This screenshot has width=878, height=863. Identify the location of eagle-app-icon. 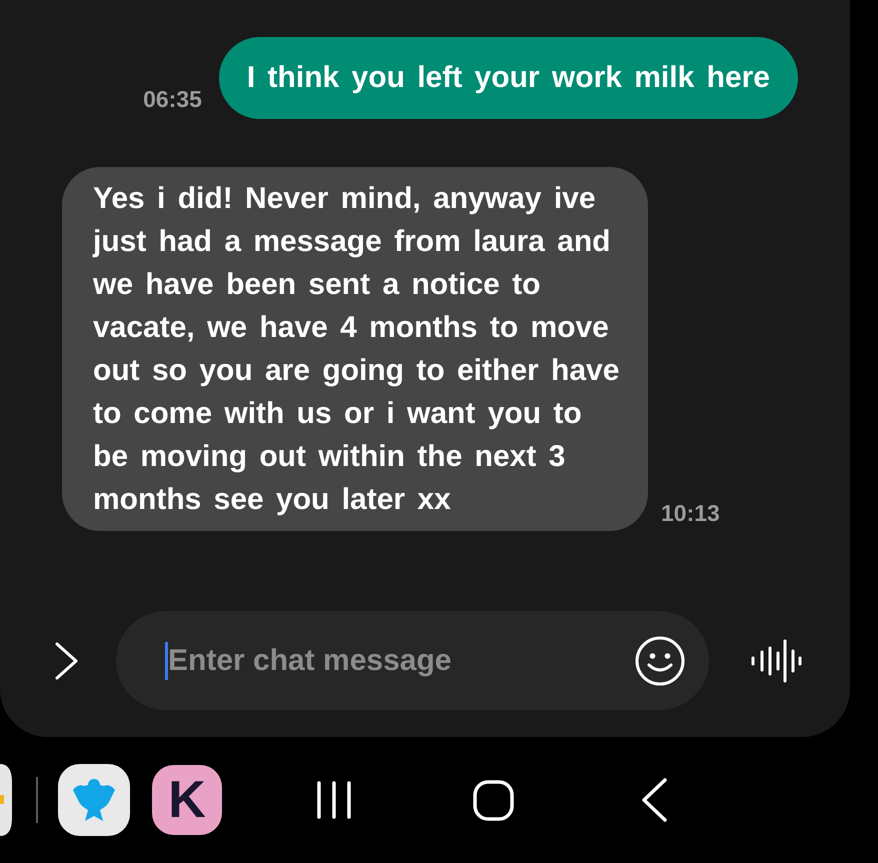
(94, 800).